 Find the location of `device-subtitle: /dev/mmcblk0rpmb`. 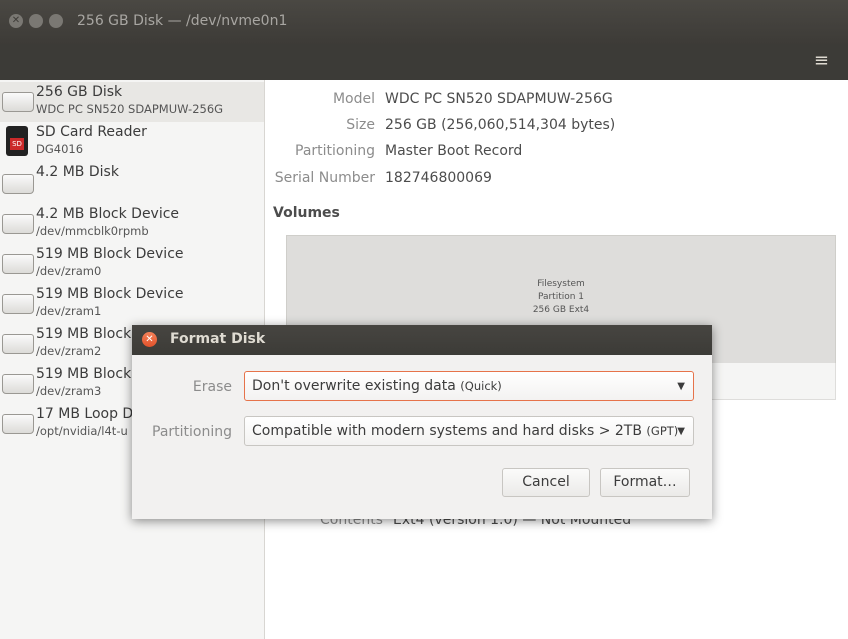

device-subtitle: /dev/mmcblk0rpmb is located at coordinates (92, 231).